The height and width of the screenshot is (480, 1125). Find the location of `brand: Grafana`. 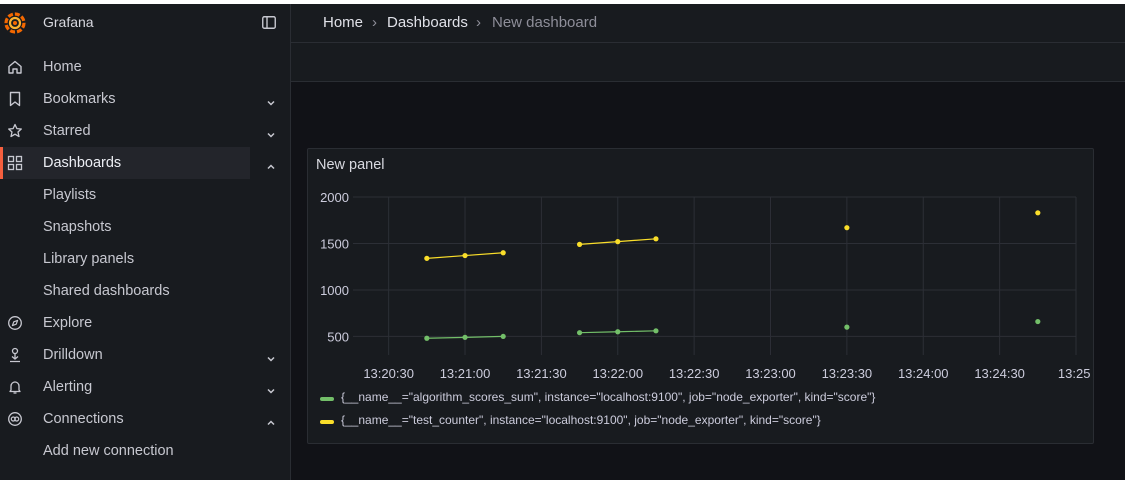

brand: Grafana is located at coordinates (145, 23).